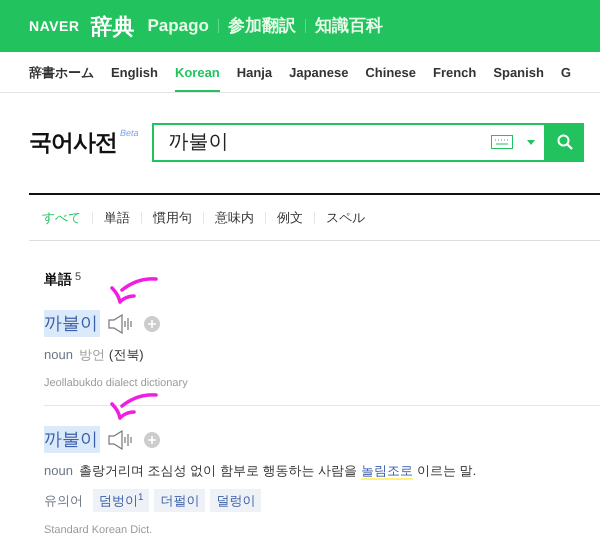  I want to click on nav-tab: 辞書ホーム, so click(61, 72).